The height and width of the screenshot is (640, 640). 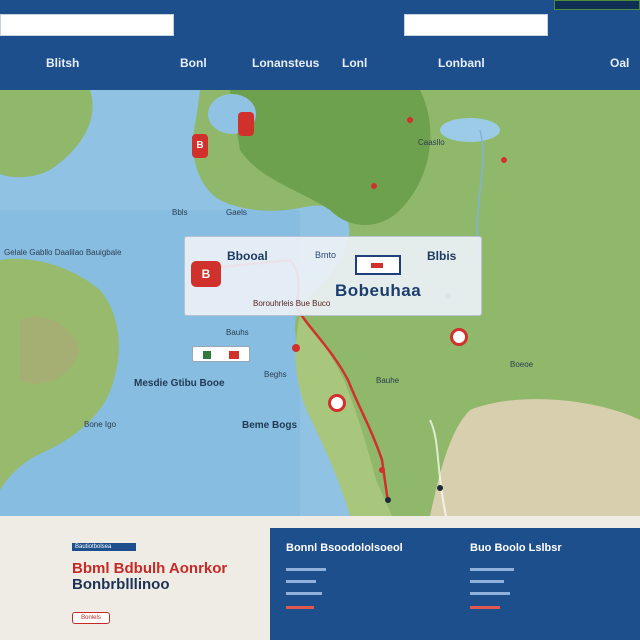 What do you see at coordinates (476, 25) in the screenshot?
I see `secondary-search-input` at bounding box center [476, 25].